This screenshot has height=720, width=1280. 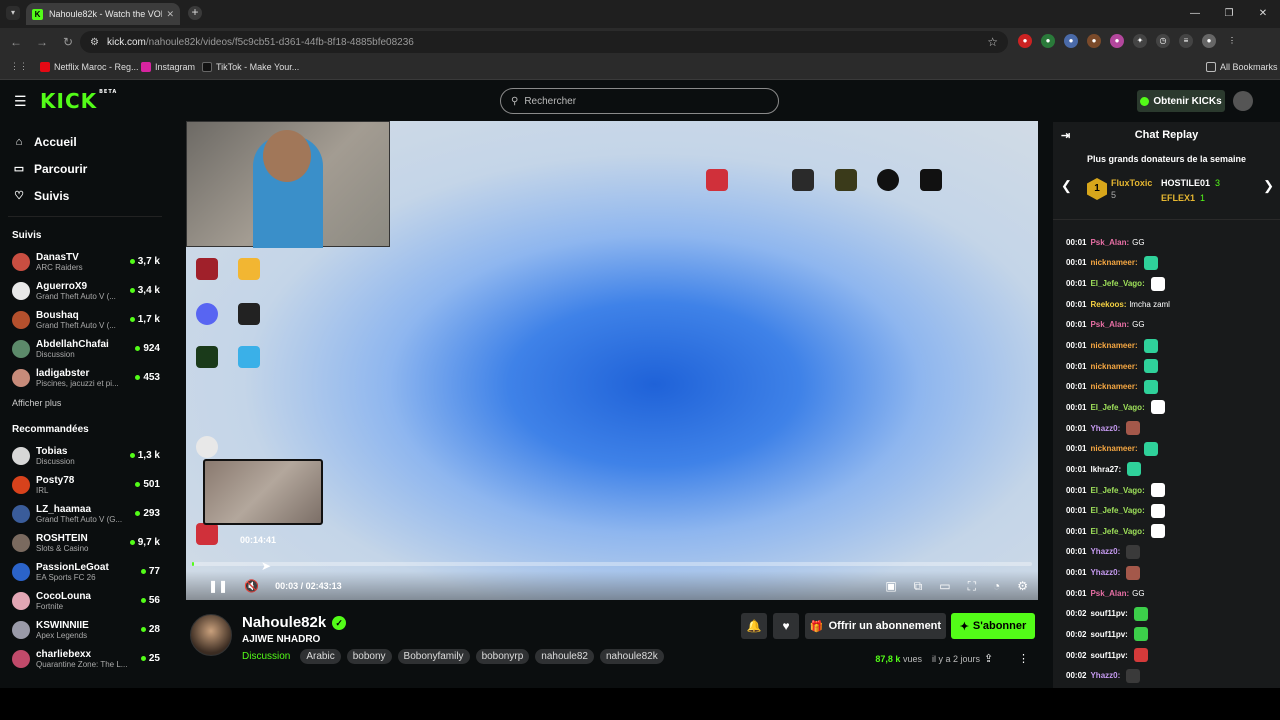 What do you see at coordinates (1163, 41) in the screenshot?
I see `history-icon: ◷` at bounding box center [1163, 41].